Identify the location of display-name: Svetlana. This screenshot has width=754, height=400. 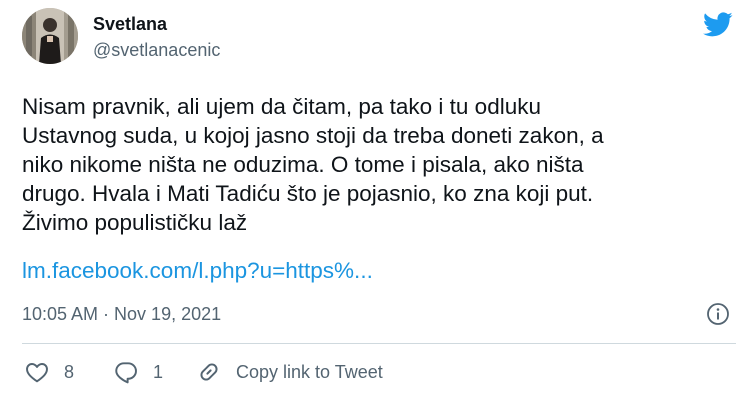
(130, 24).